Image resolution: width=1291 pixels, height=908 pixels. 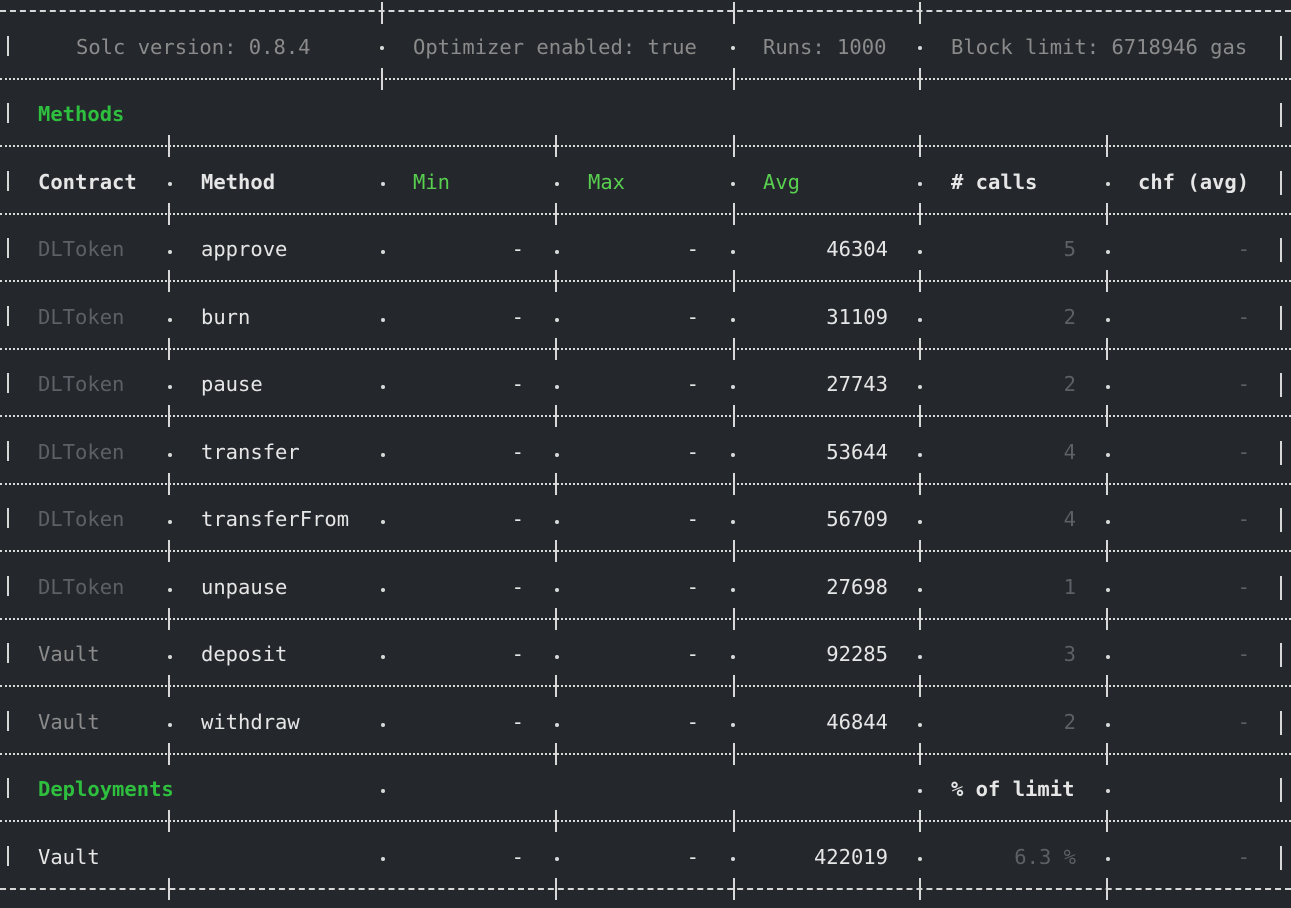 What do you see at coordinates (1194, 182) in the screenshot?
I see `col-header-chf: chf (avg)` at bounding box center [1194, 182].